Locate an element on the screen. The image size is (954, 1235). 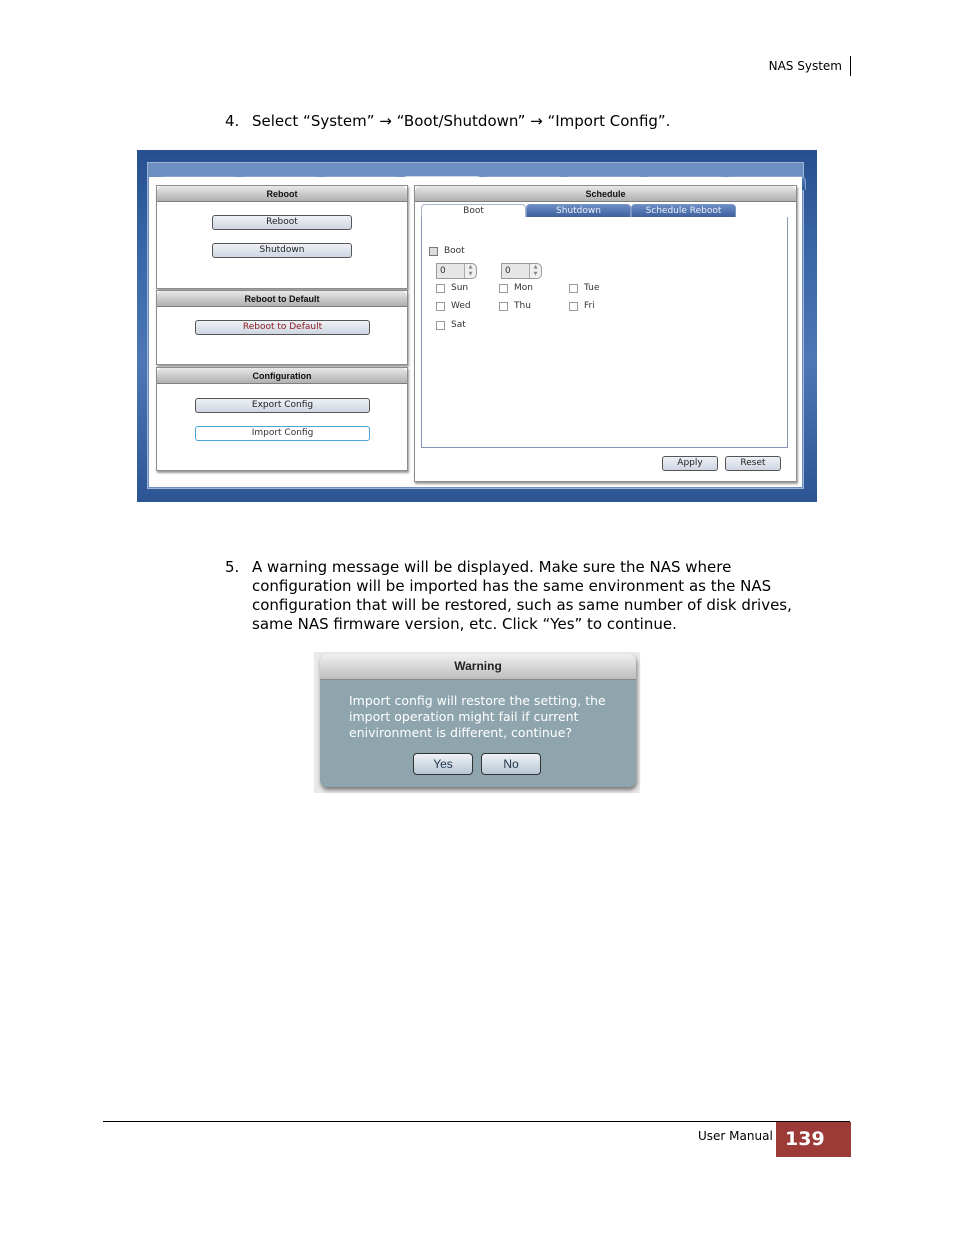
footer-divider is located at coordinates (476, 1121).